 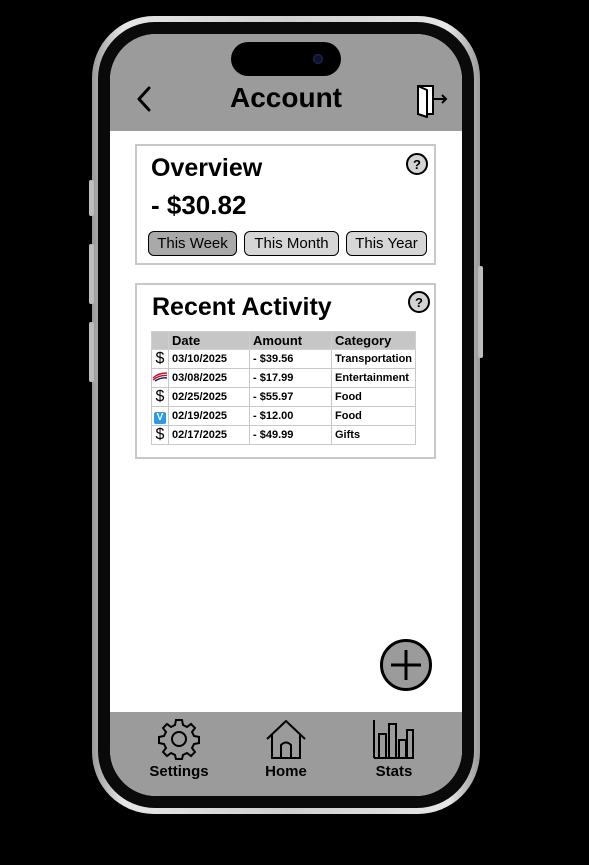 What do you see at coordinates (373, 340) in the screenshot?
I see `category-column-header: Category` at bounding box center [373, 340].